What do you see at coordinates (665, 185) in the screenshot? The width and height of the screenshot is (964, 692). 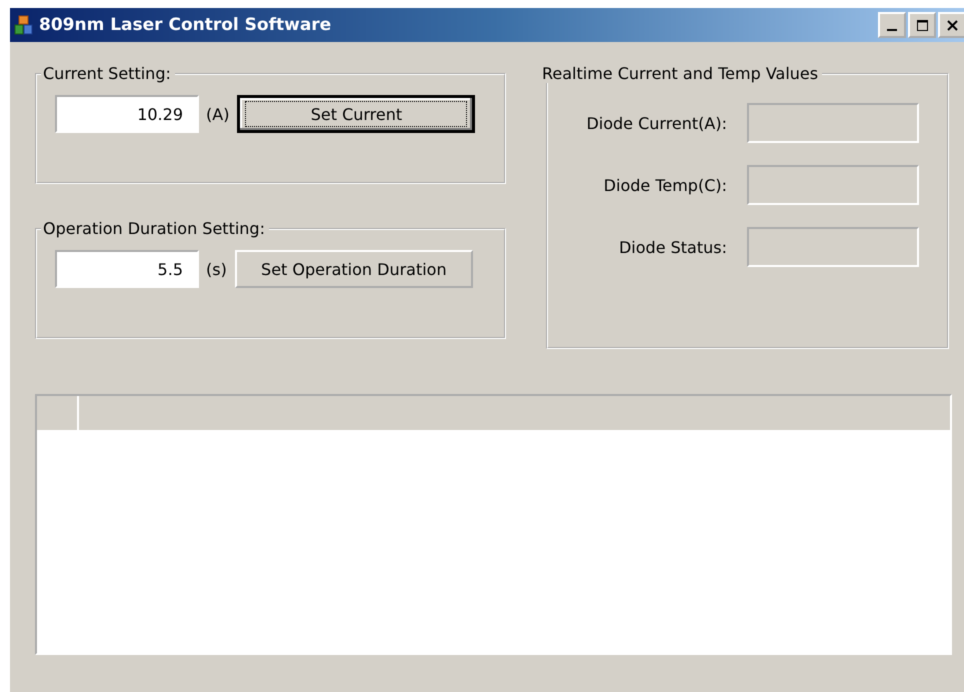 I see `readout-label: Diode Temp(C):` at bounding box center [665, 185].